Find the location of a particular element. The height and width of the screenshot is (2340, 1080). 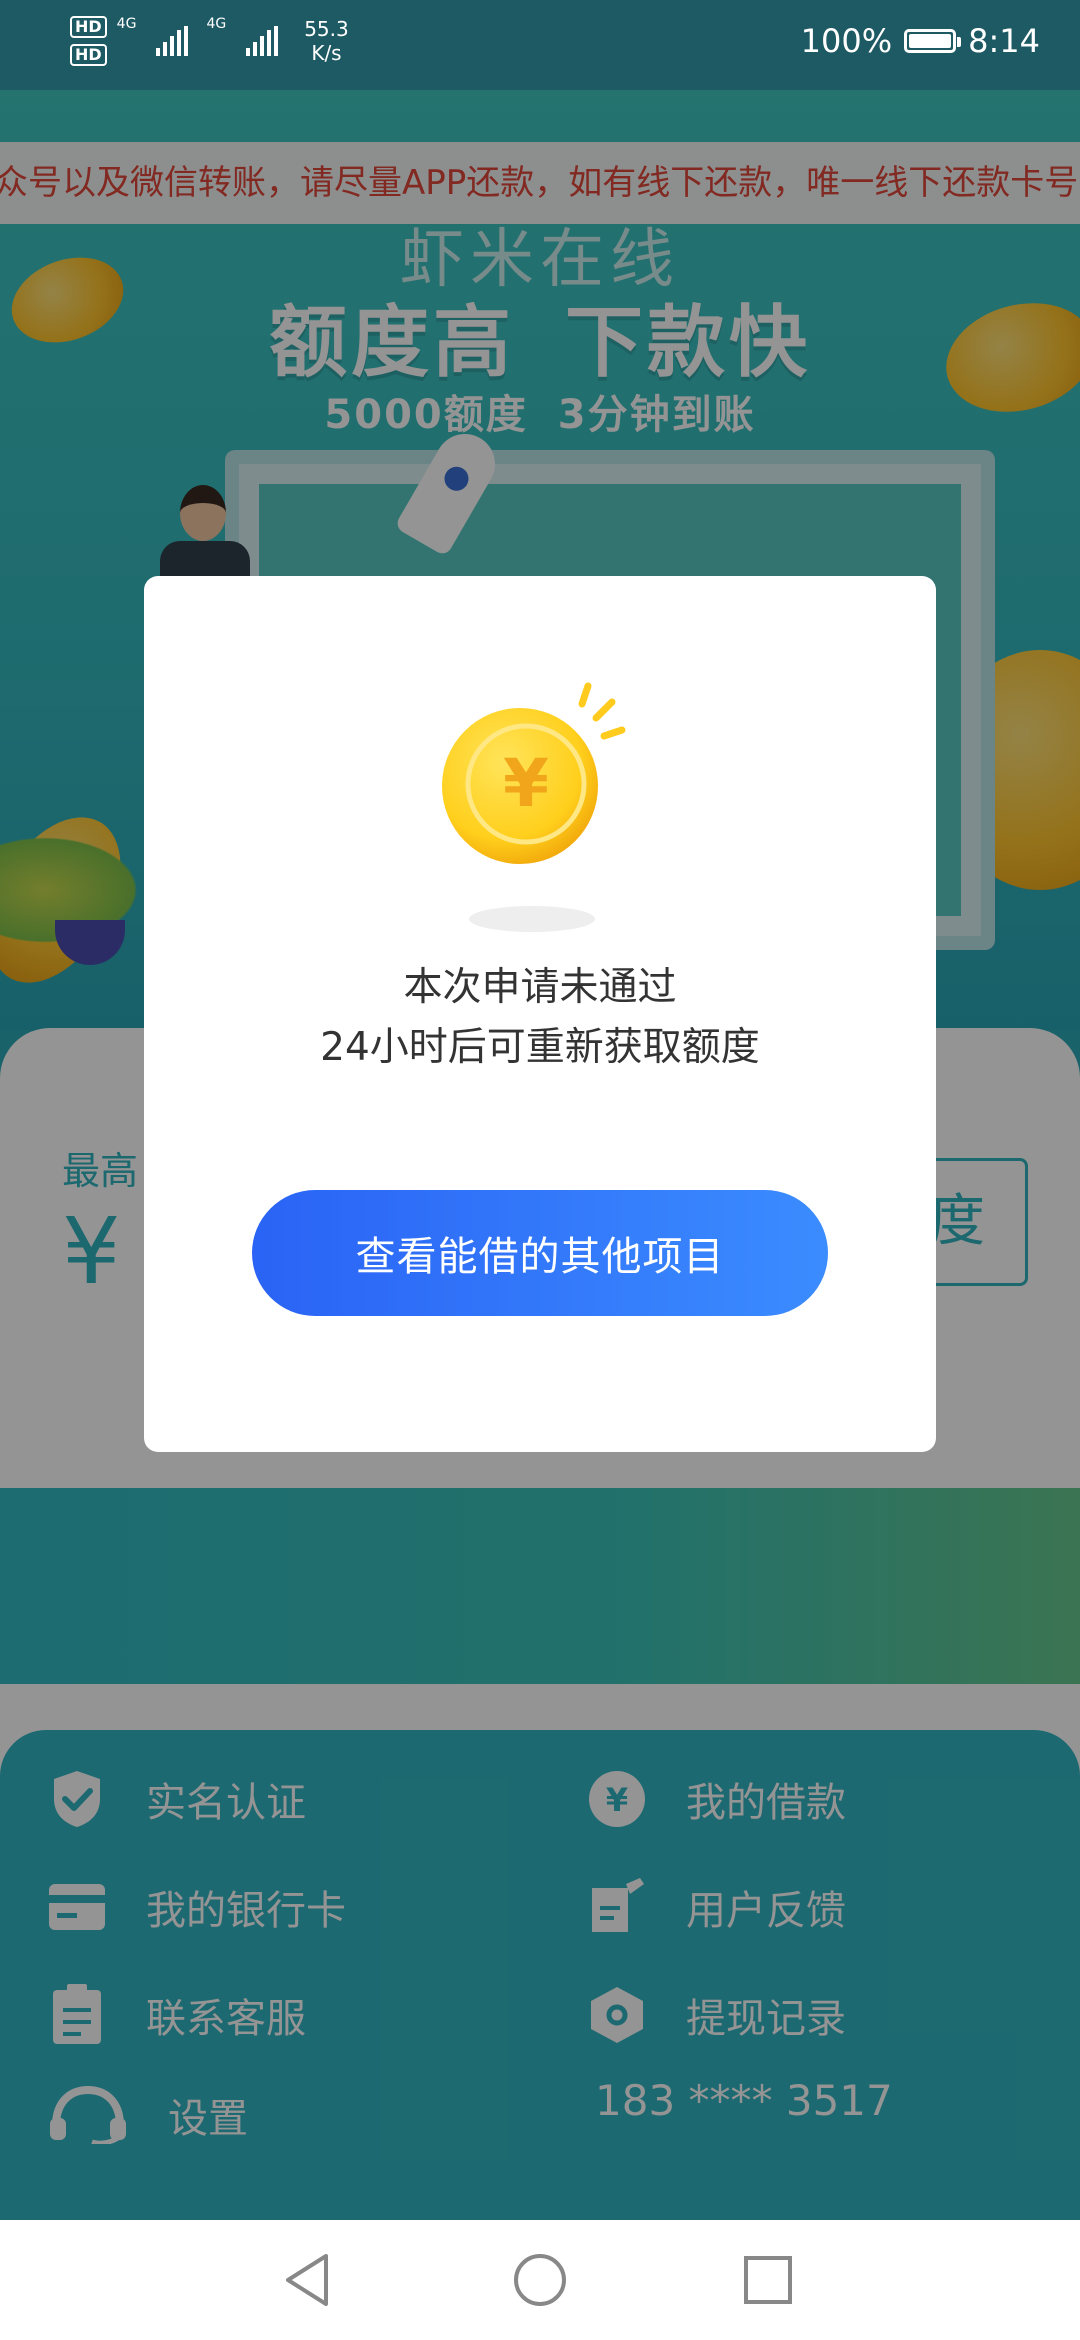

signal-strength-2-icon is located at coordinates (262, 41).